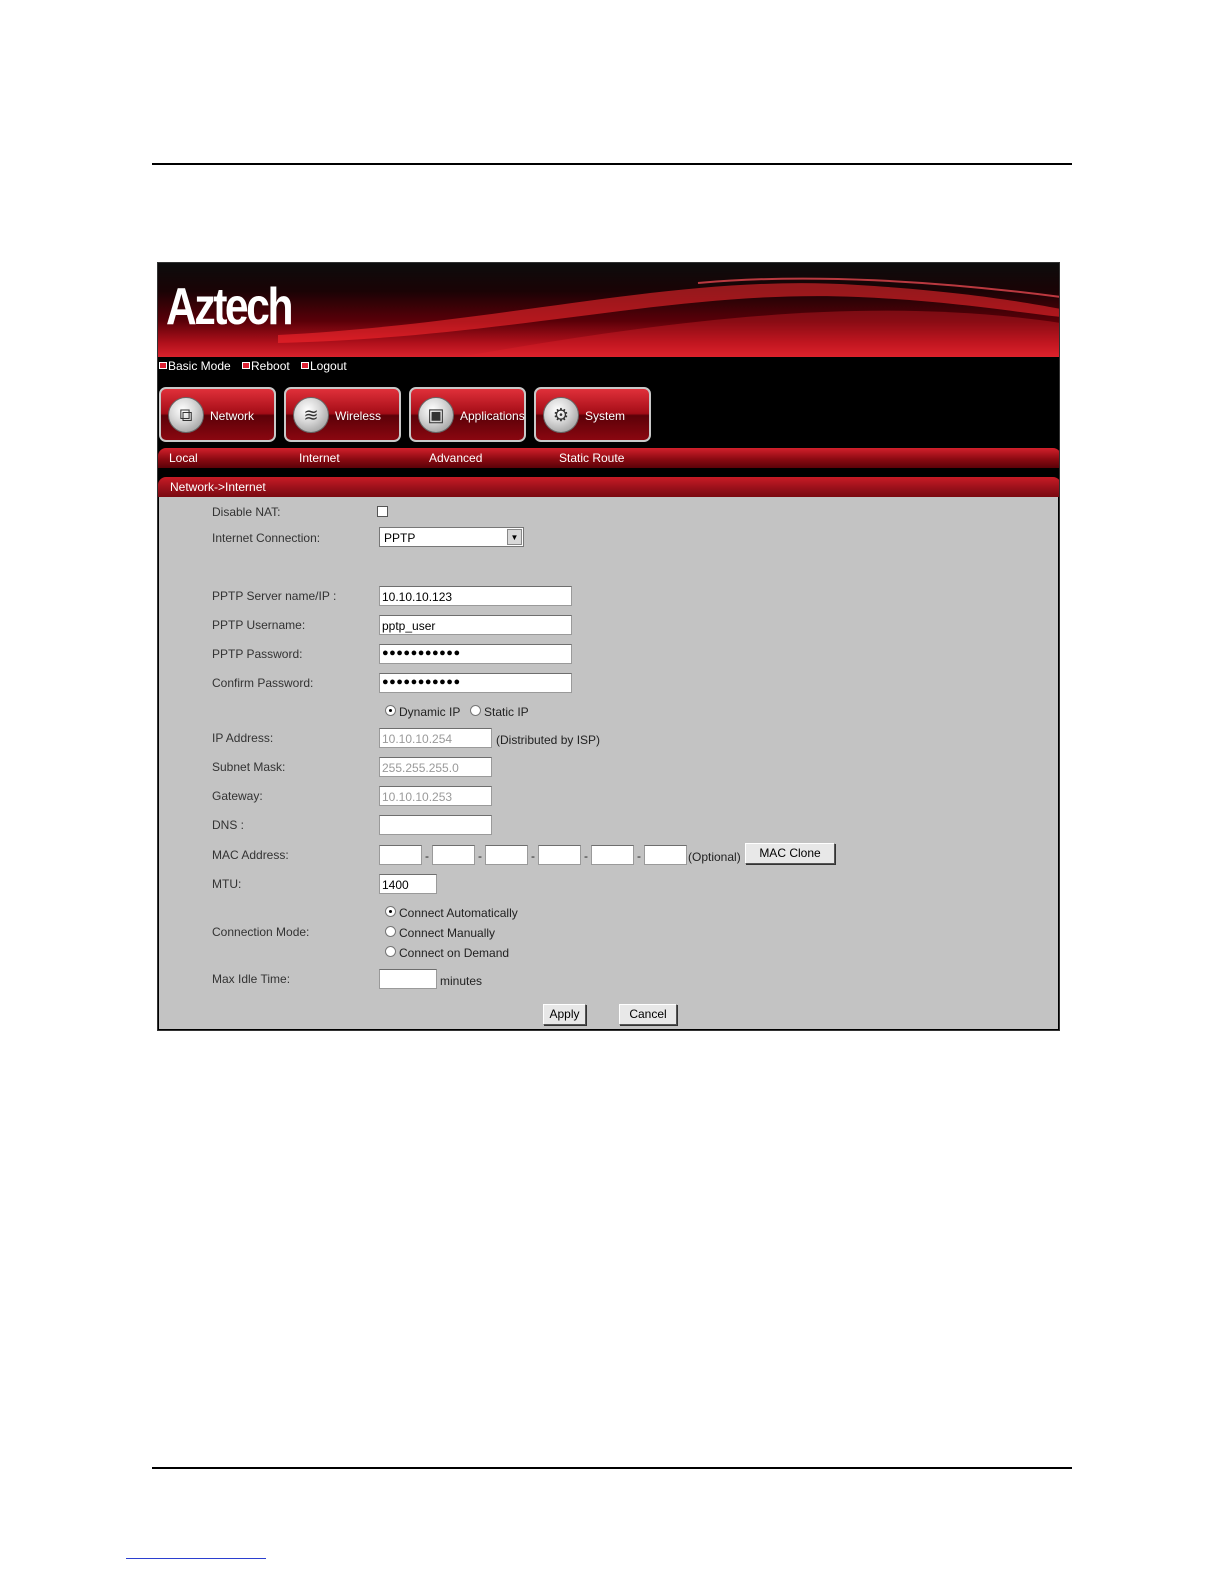  Describe the element at coordinates (564, 1014) in the screenshot. I see `apply-button: Apply` at that location.